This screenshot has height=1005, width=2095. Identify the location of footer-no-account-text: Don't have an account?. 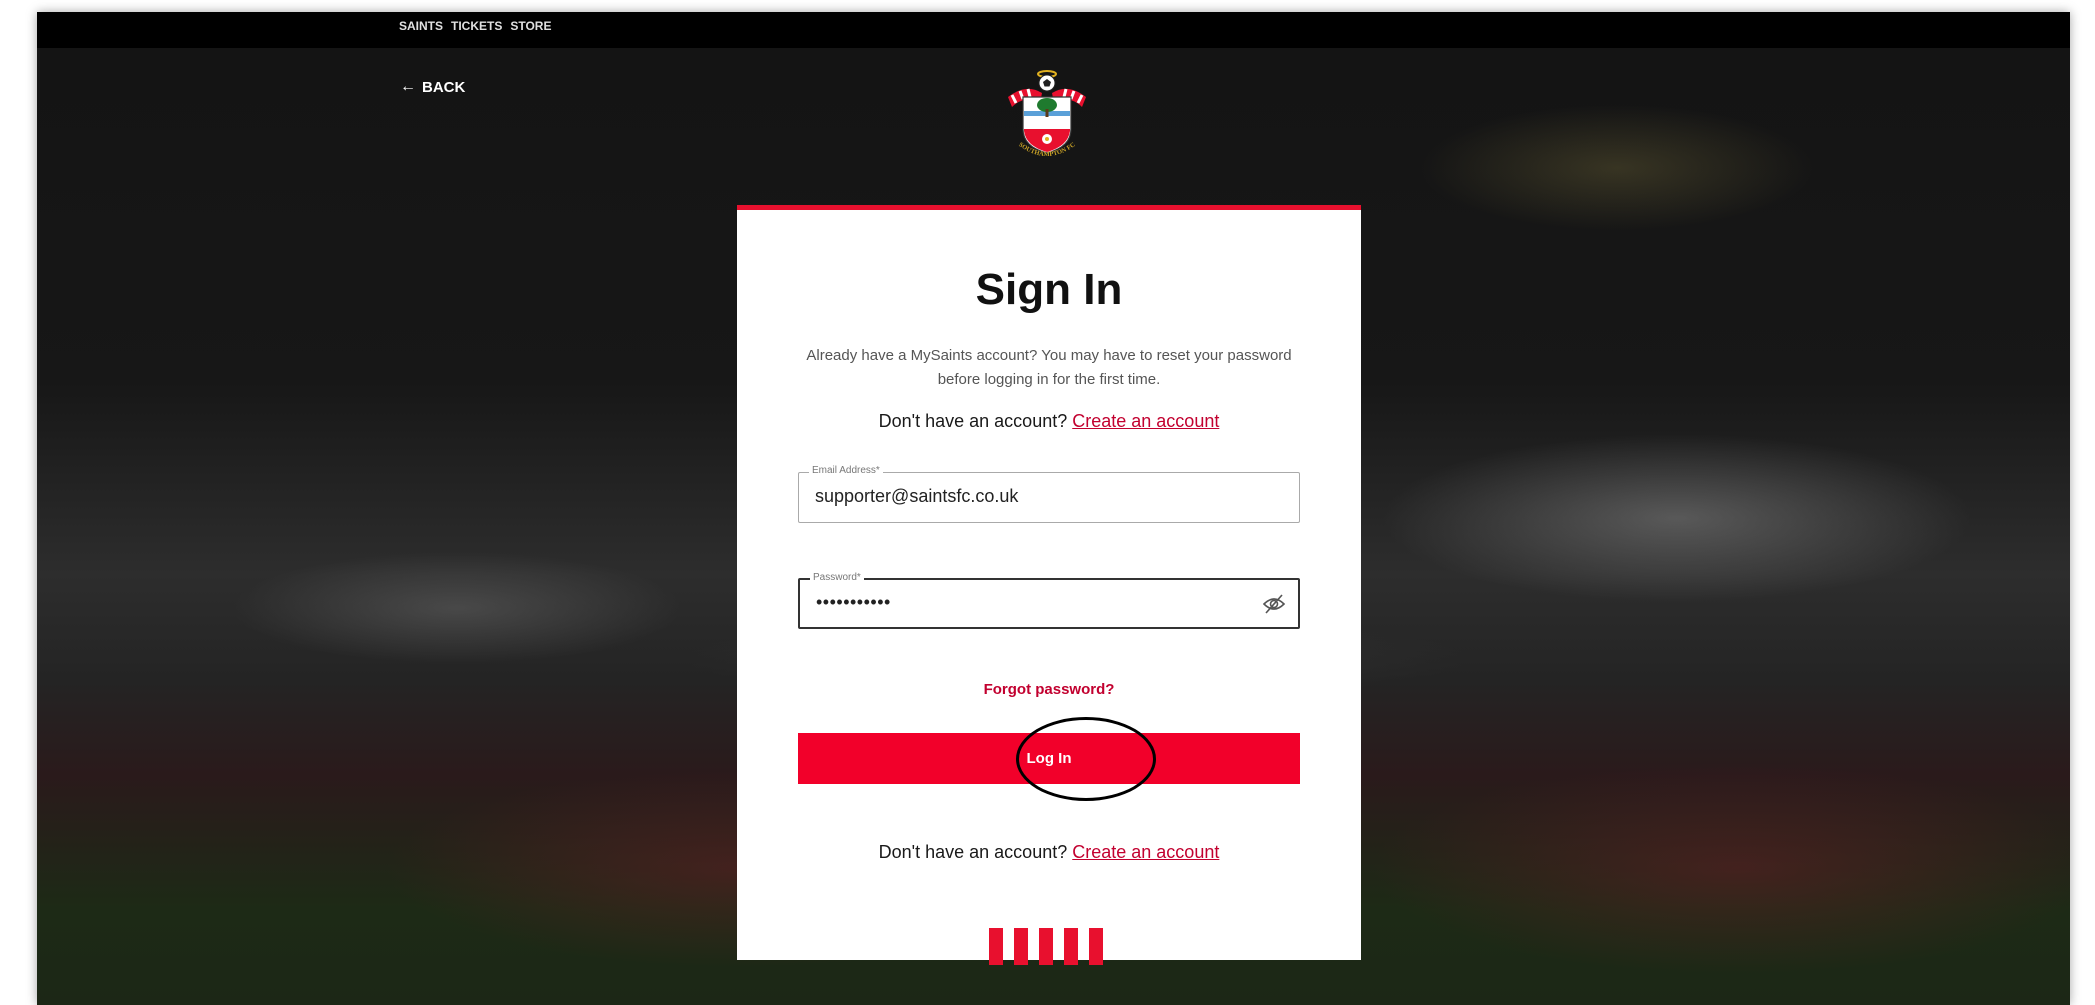
(973, 852).